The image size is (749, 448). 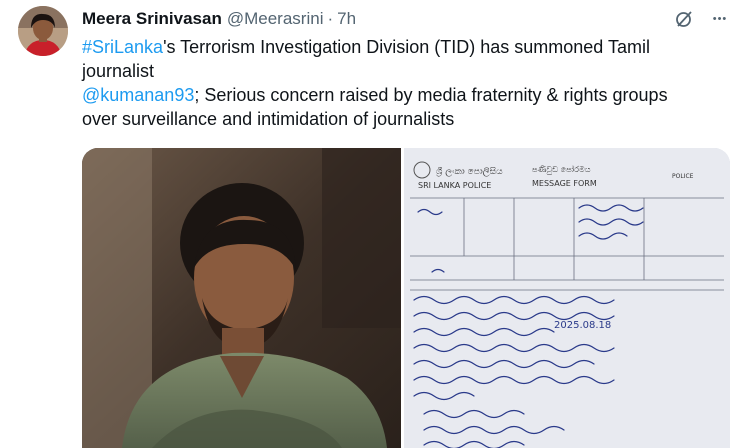 I want to click on author-handle: @Meerasrini, so click(x=275, y=19).